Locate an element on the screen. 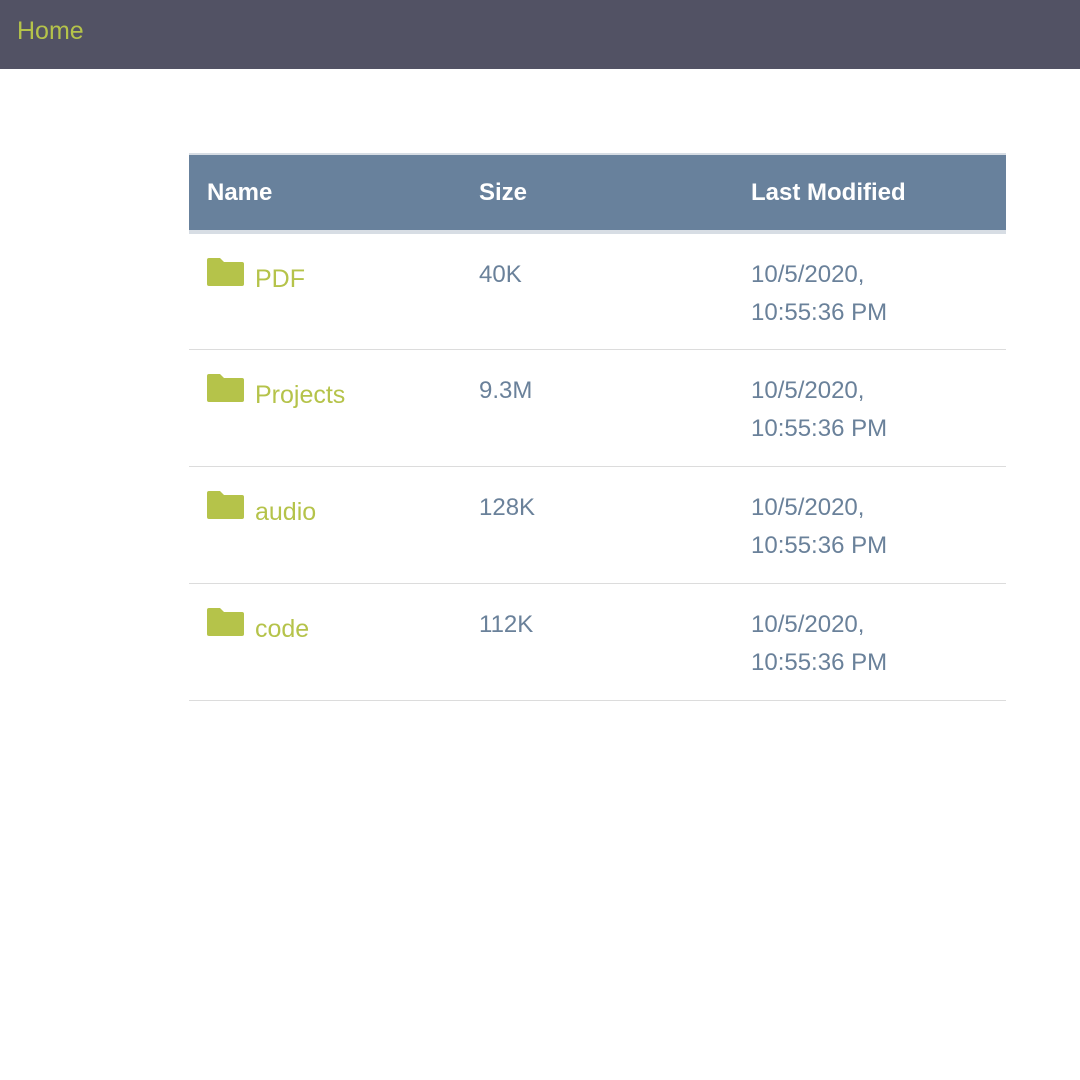  folder-link: audio is located at coordinates (285, 512).